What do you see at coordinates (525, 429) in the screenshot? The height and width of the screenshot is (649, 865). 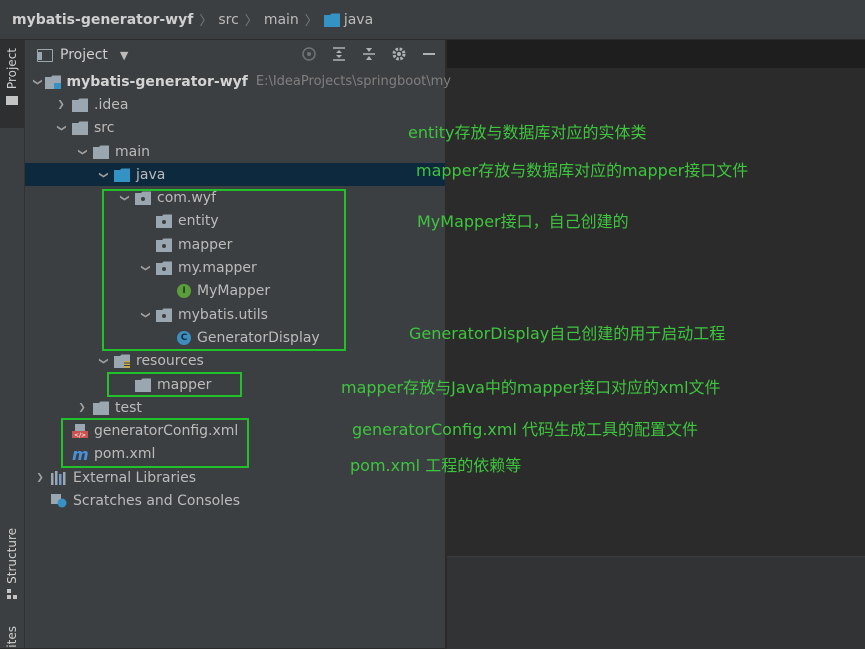 I see `annotation-generatorconfig: generatorConfig.xml 代码生成工具的配置文件` at bounding box center [525, 429].